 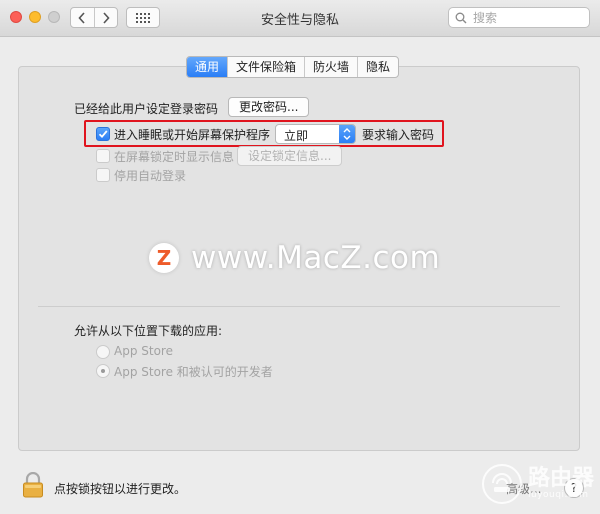 What do you see at coordinates (377, 67) in the screenshot?
I see `tab-privacy: 隐私` at bounding box center [377, 67].